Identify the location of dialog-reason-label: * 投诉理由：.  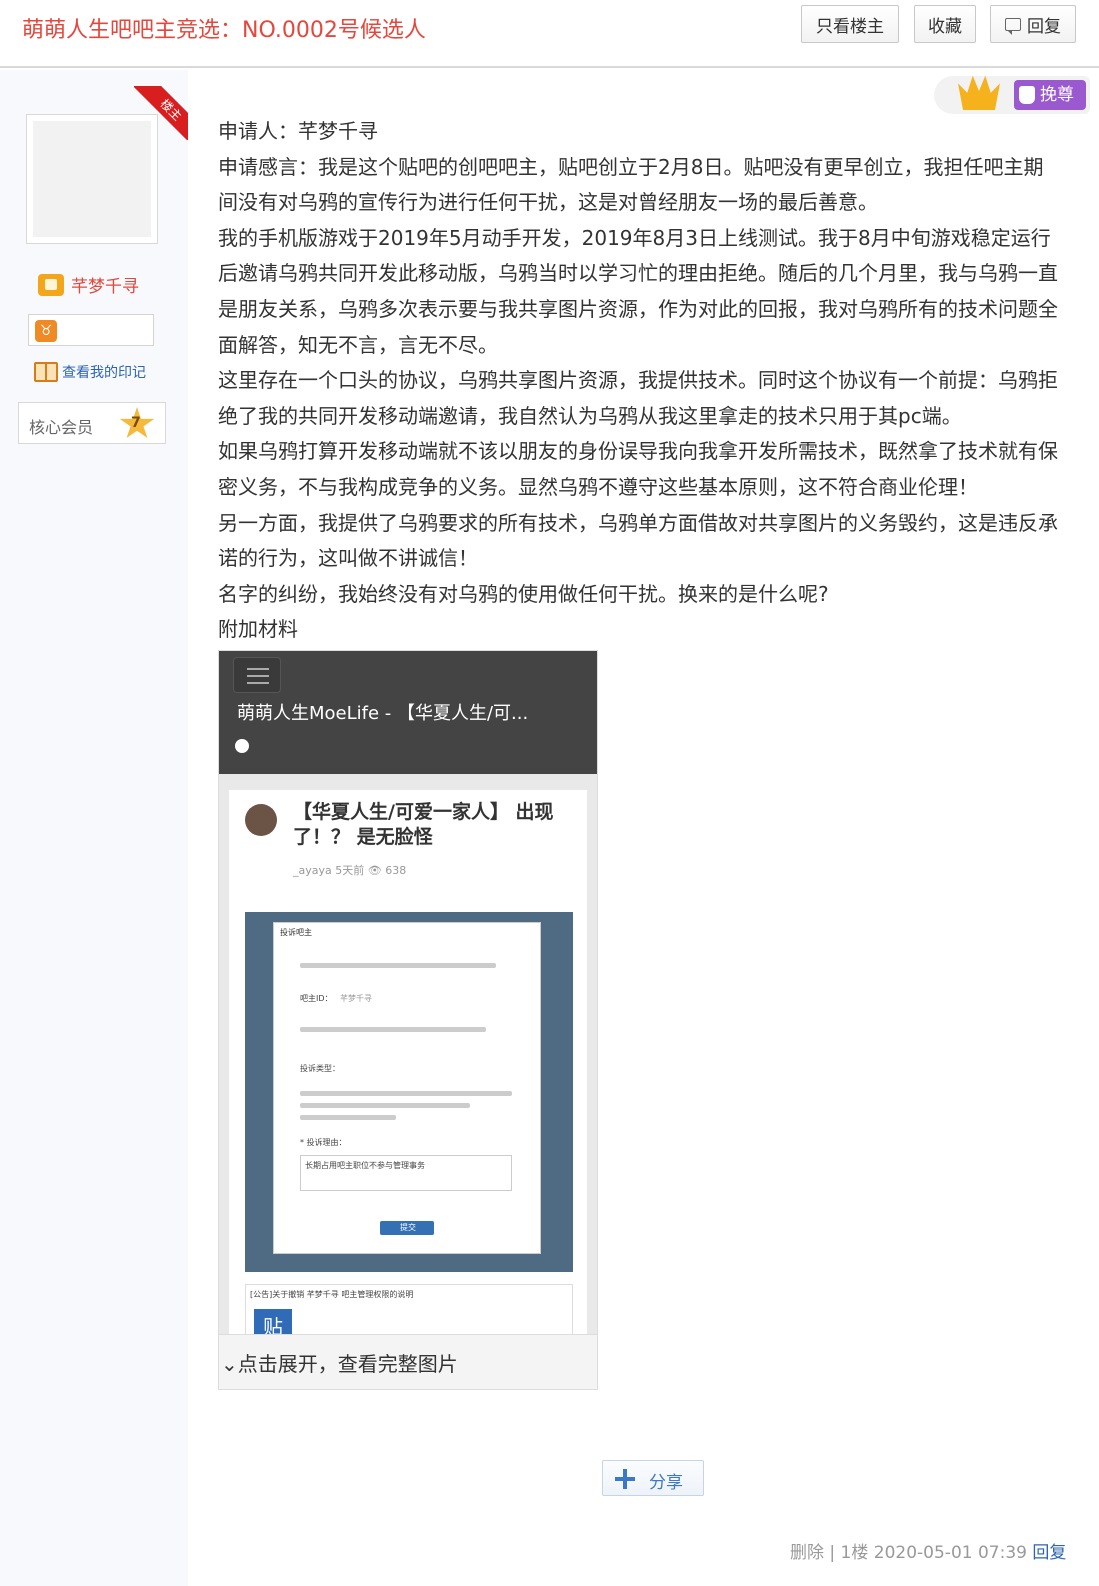
(323, 1142).